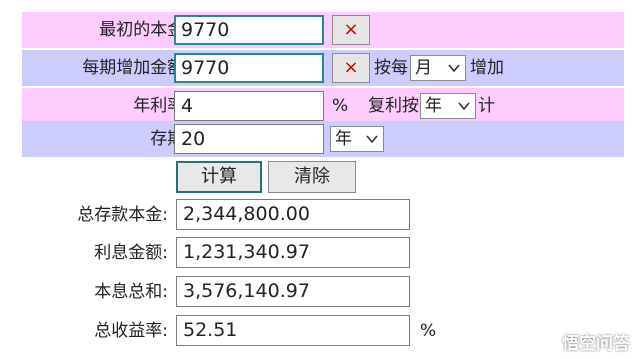  I want to click on compound-period-value: 年, so click(433, 106).